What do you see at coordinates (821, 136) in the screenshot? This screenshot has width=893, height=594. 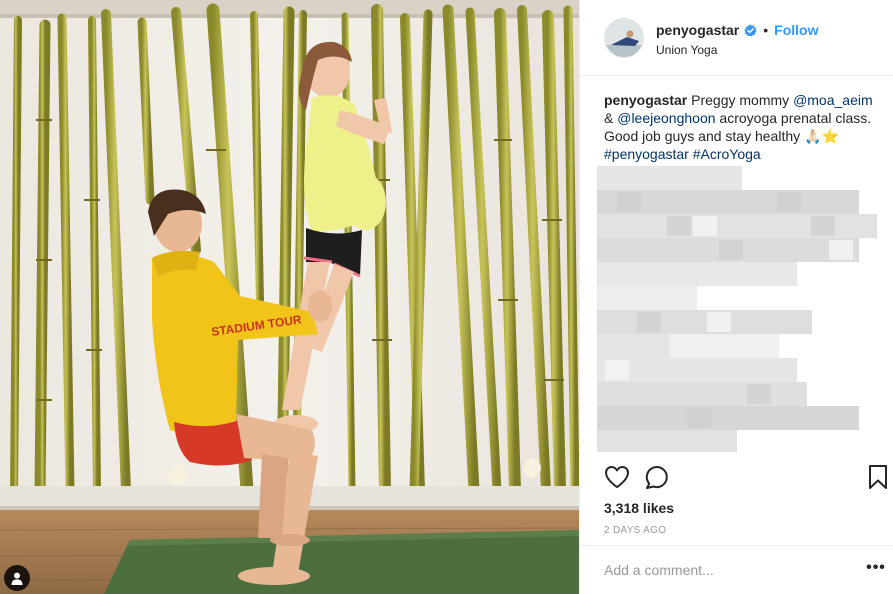 I see `caption-emoji: 🙏🏻⭐` at bounding box center [821, 136].